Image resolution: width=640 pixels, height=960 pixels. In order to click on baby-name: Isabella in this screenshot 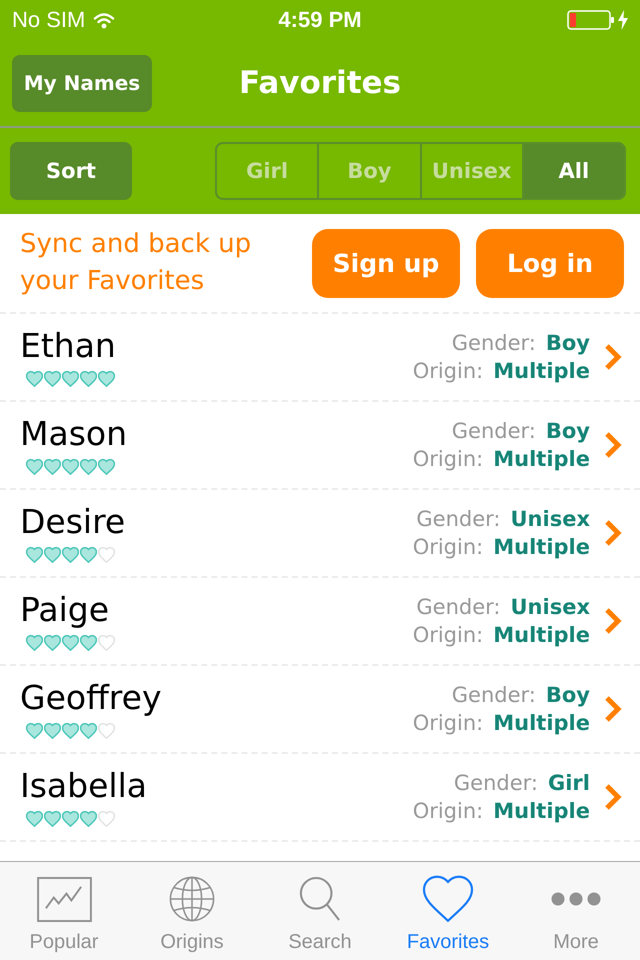, I will do `click(83, 786)`.